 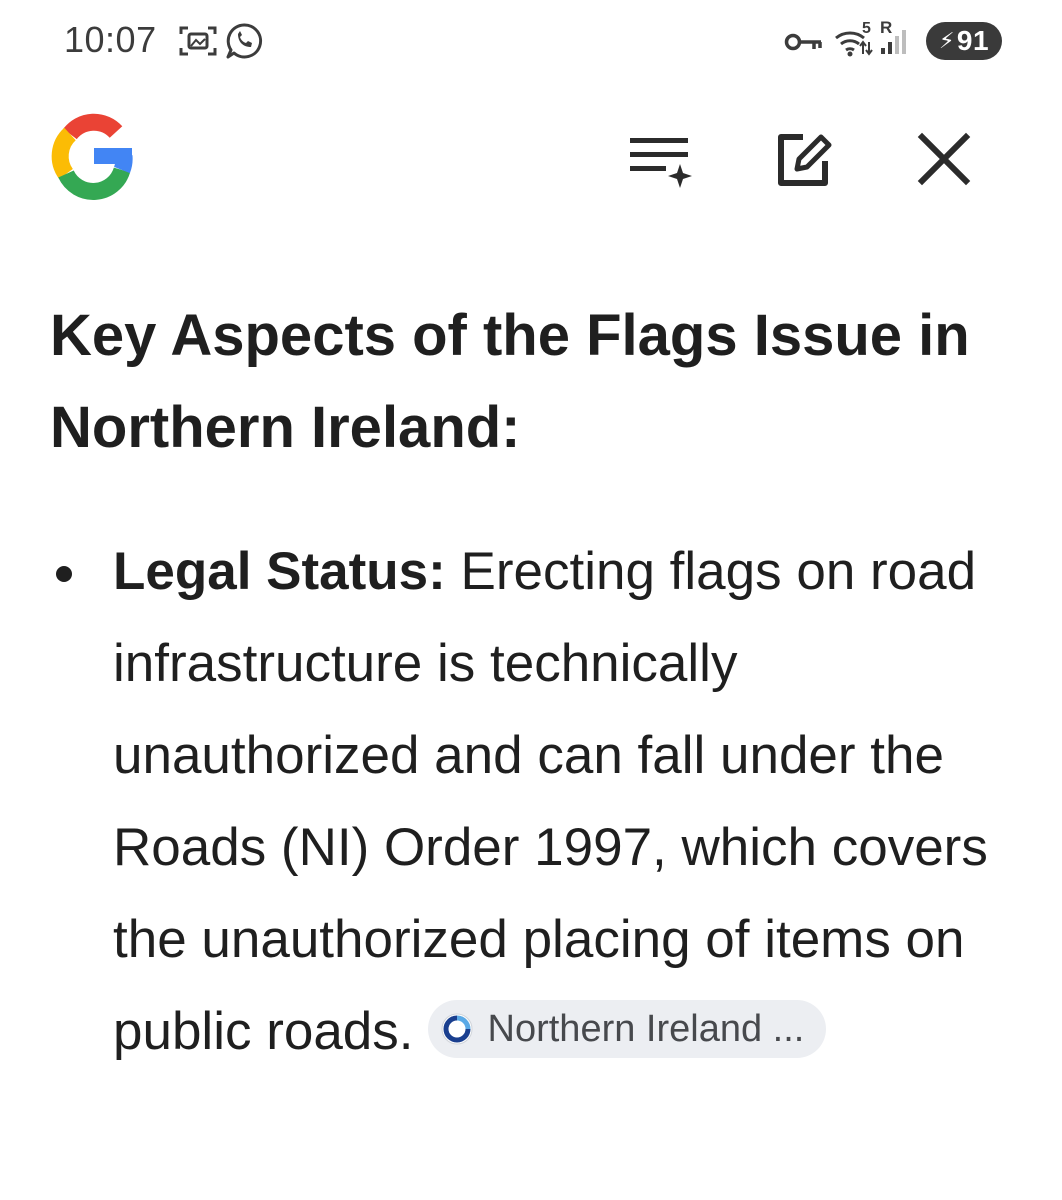 I want to click on data-arrows-icon, so click(x=866, y=48).